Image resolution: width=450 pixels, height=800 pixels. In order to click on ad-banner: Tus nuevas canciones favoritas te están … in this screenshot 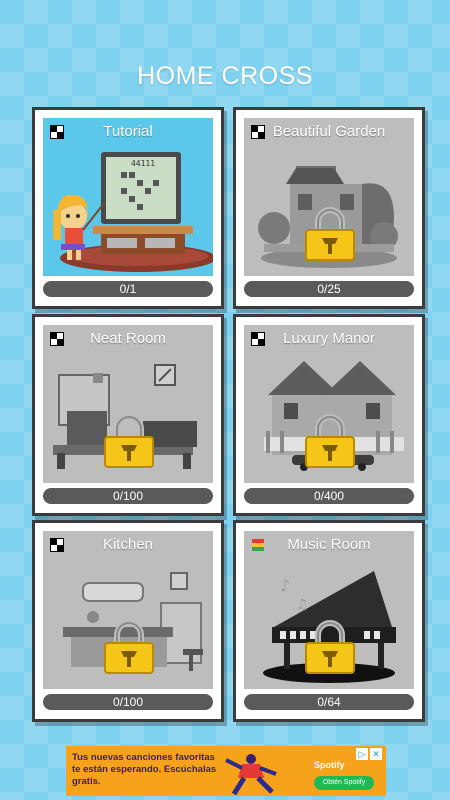, I will do `click(226, 771)`.